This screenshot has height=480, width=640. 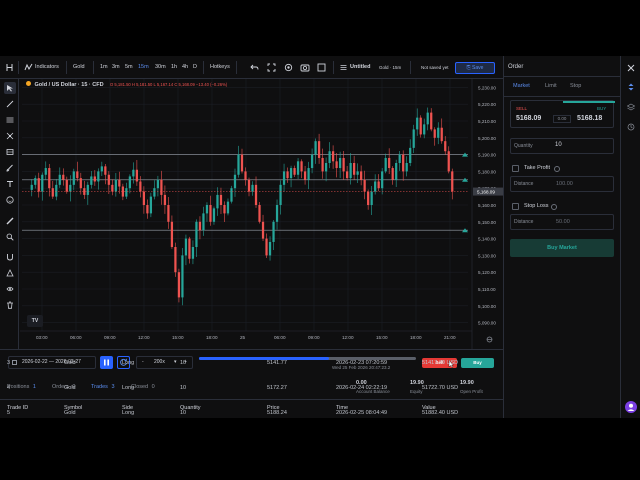 I want to click on stop-loss-distance-value: 50.00, so click(x=563, y=222).